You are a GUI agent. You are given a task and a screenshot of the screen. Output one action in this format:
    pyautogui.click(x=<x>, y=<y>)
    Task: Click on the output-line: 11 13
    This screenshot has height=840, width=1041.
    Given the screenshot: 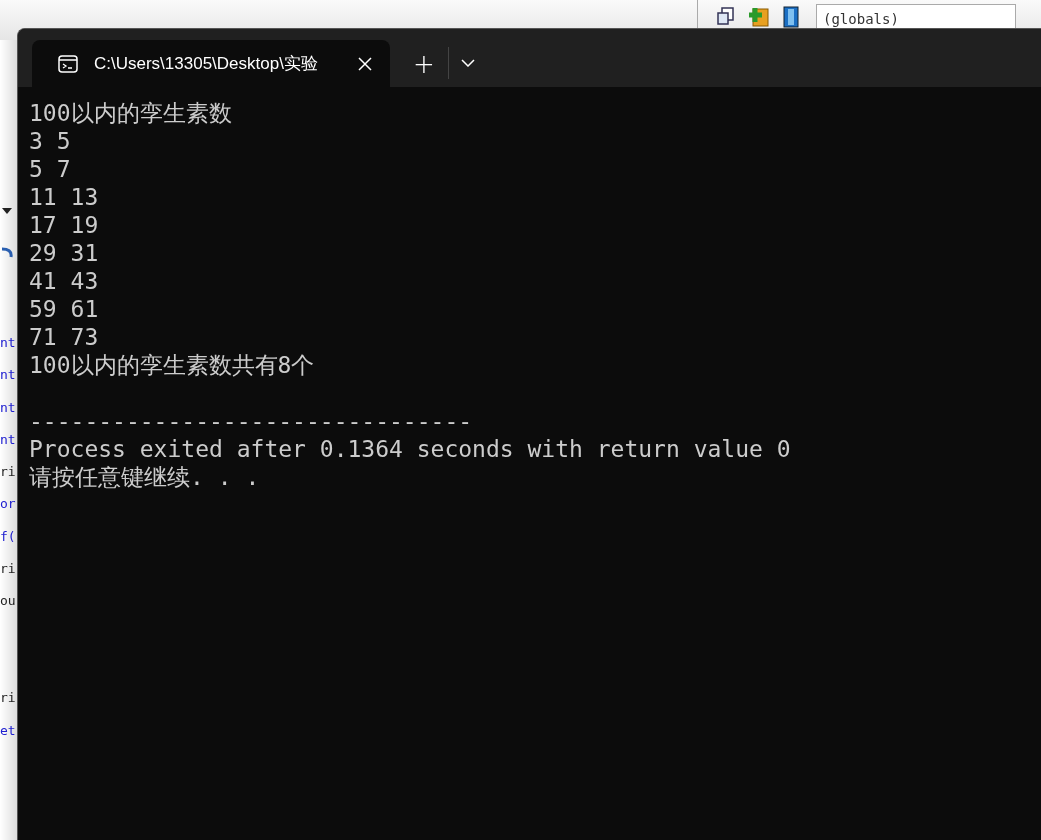 What is the action you would take?
    pyautogui.click(x=64, y=197)
    